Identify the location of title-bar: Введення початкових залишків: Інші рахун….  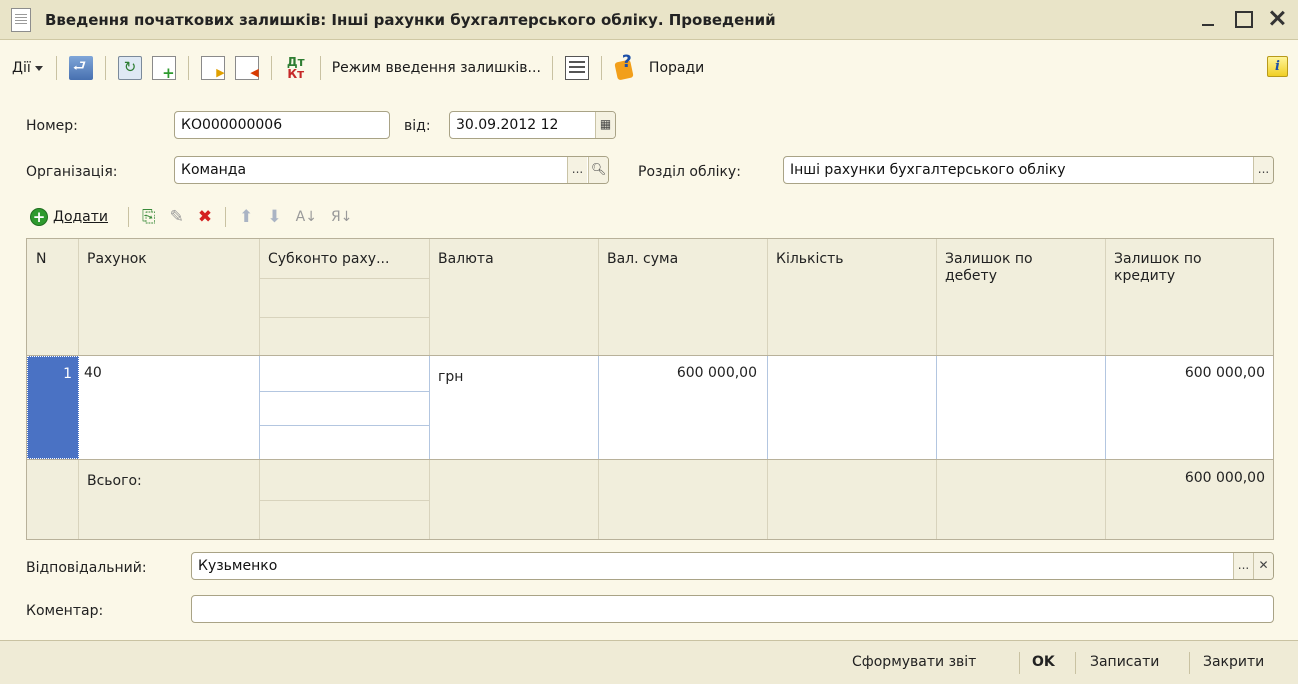
(649, 20).